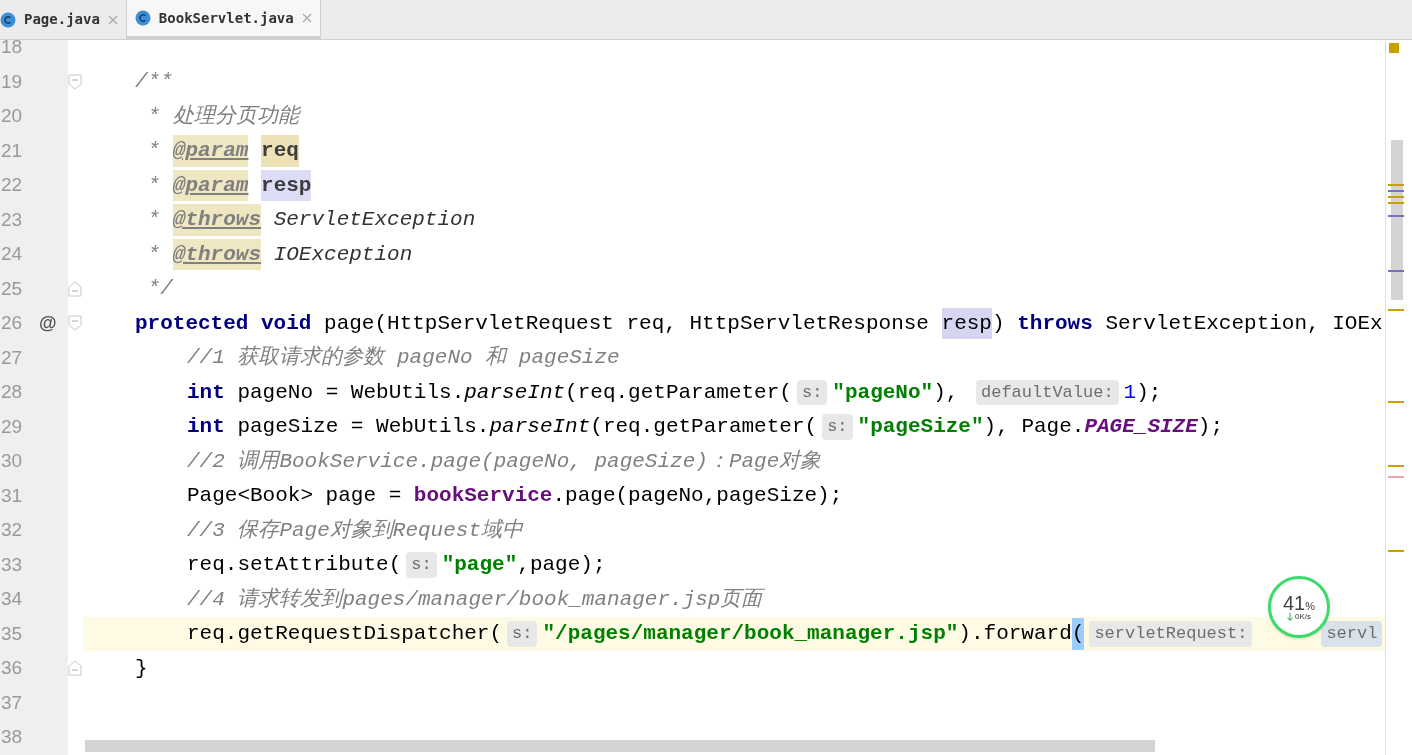  Describe the element at coordinates (12, 150) in the screenshot. I see `line-number: 21` at that location.